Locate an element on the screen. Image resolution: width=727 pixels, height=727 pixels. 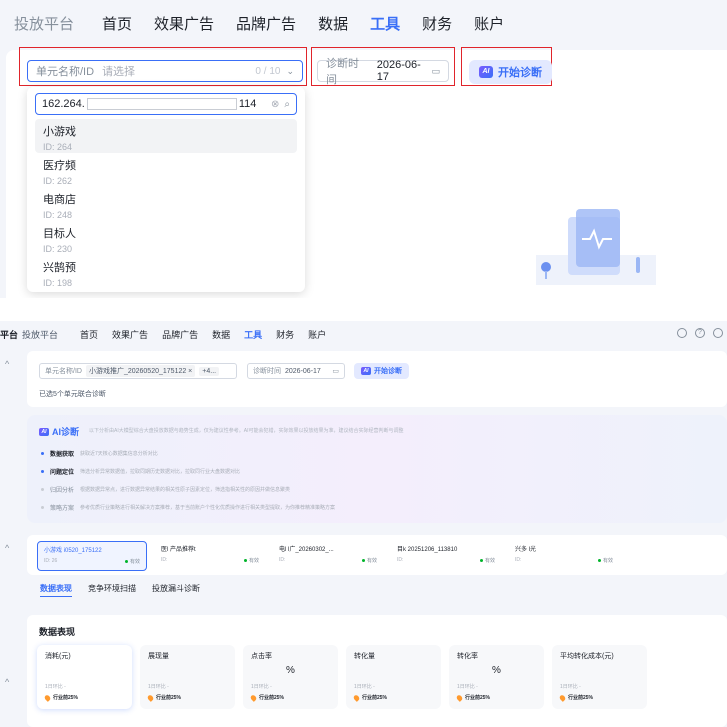
metric-card: 平均转化成本(元) 1日环比 - 行业前25% is located at coordinates (599, 677).